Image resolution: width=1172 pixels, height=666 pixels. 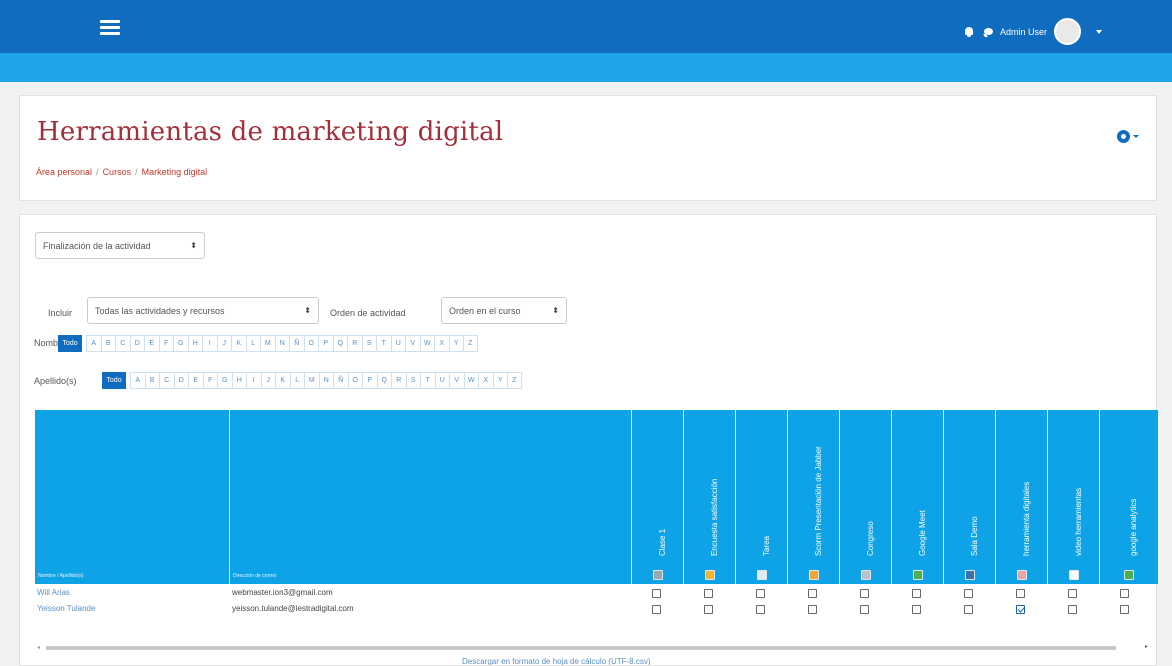 I want to click on course-settings-menu, so click(x=1128, y=136).